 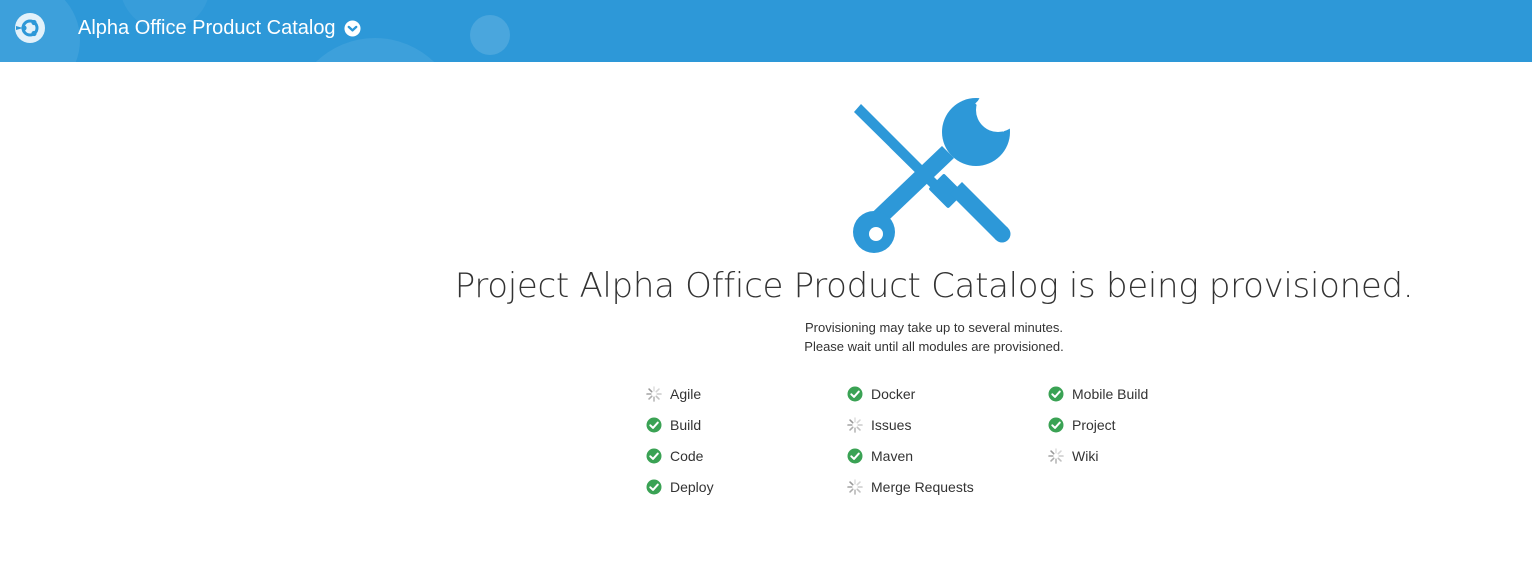 I want to click on tools-icon, so click(x=934, y=175).